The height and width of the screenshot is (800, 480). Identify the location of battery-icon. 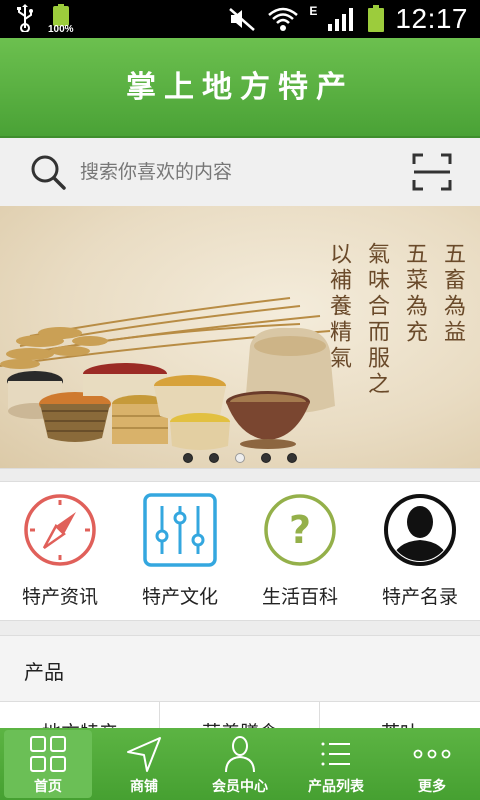
(376, 18).